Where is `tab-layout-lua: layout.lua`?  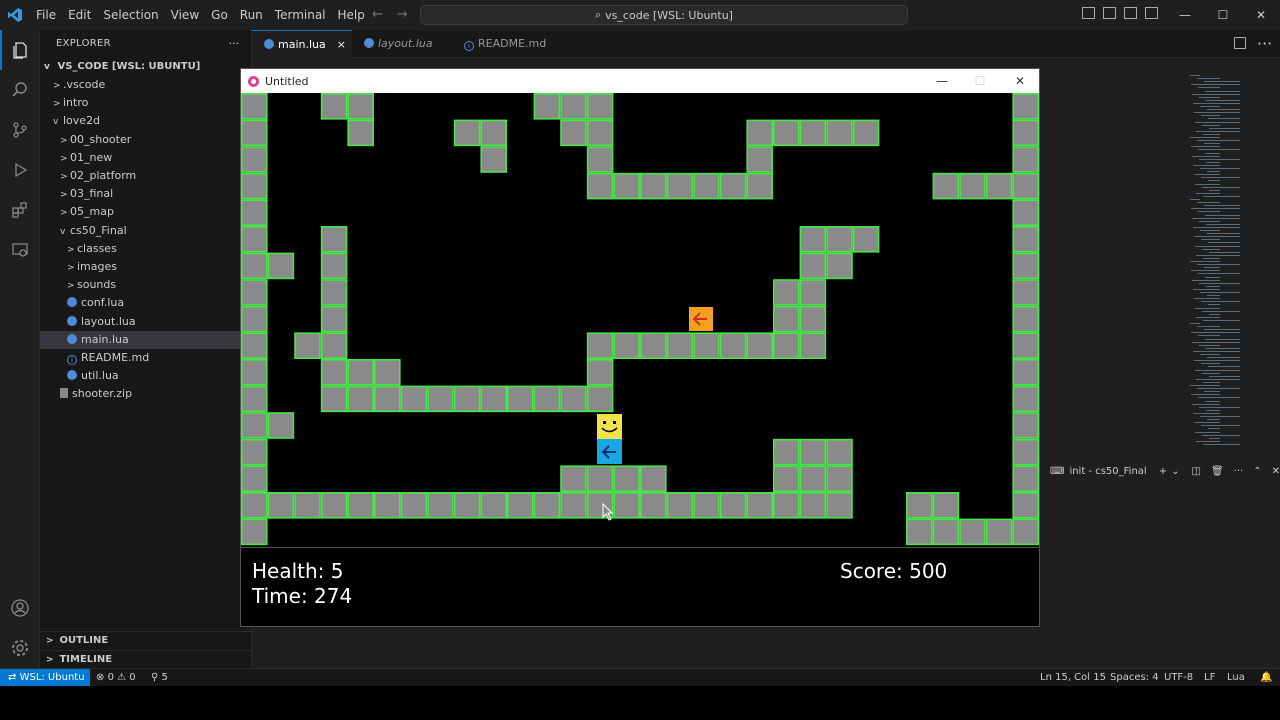
tab-layout-lua: layout.lua is located at coordinates (402, 44).